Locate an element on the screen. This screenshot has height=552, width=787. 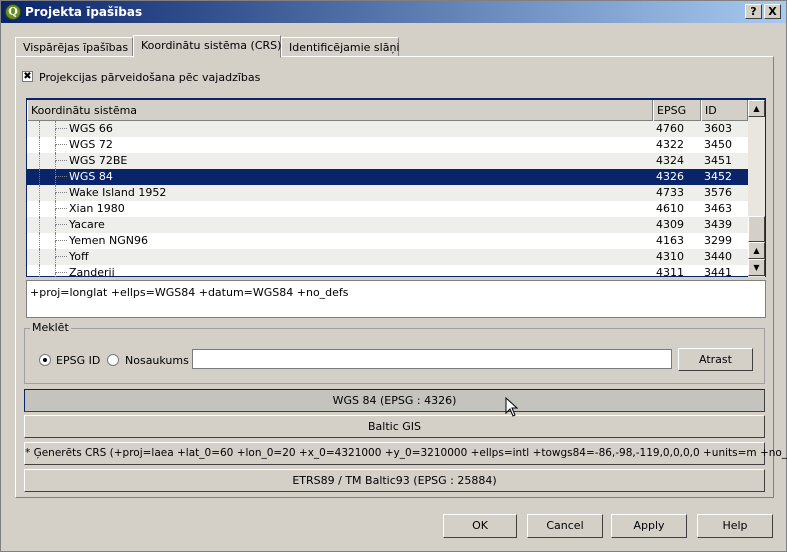
crs-epsg: 4733 is located at coordinates (670, 192).